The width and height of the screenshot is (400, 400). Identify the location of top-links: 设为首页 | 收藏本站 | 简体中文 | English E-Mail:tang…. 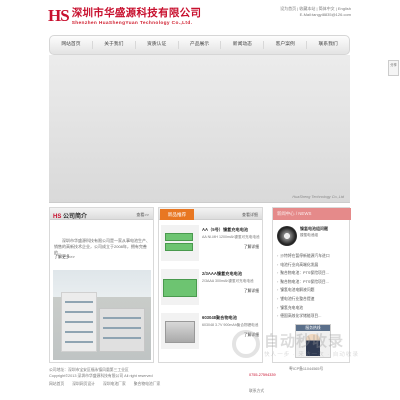
(315, 12).